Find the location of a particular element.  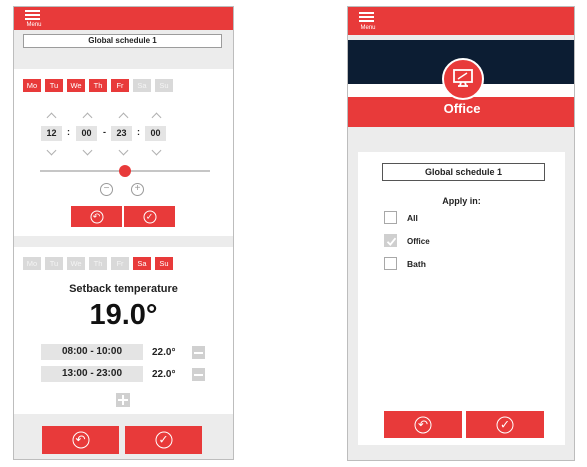

apply-option-bath: Bath is located at coordinates (429, 265).